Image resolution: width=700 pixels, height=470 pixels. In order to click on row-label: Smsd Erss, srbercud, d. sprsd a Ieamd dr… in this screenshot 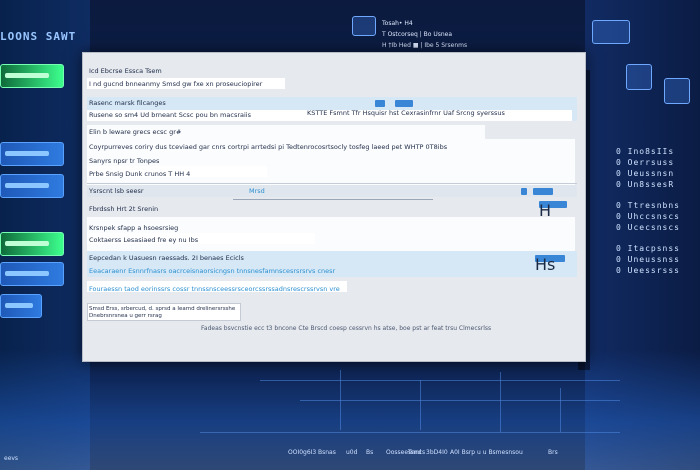, I will do `click(162, 309)`.